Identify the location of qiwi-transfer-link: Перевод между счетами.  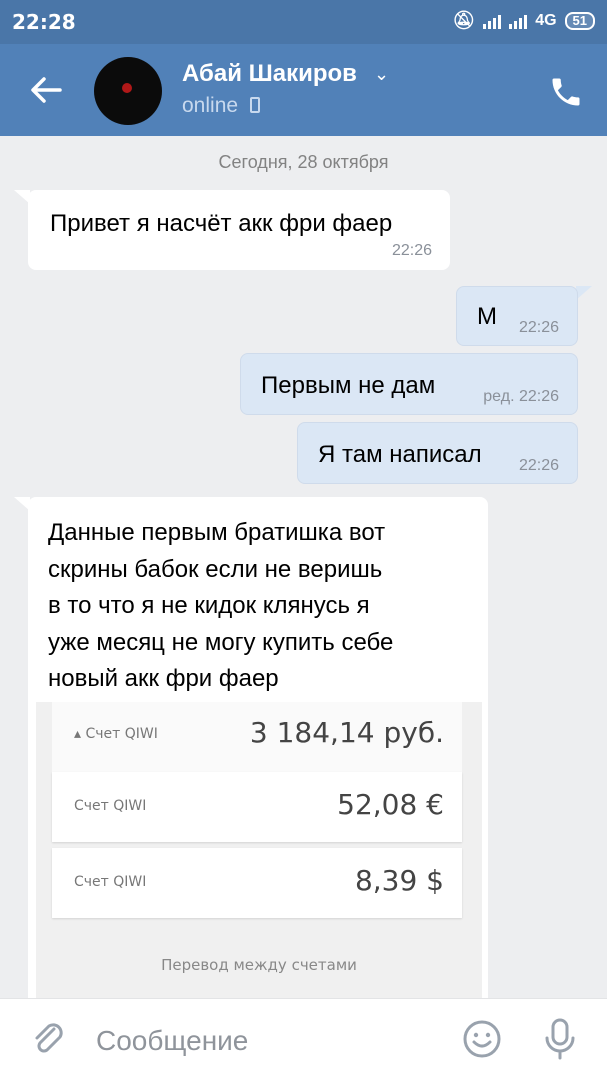
(259, 965).